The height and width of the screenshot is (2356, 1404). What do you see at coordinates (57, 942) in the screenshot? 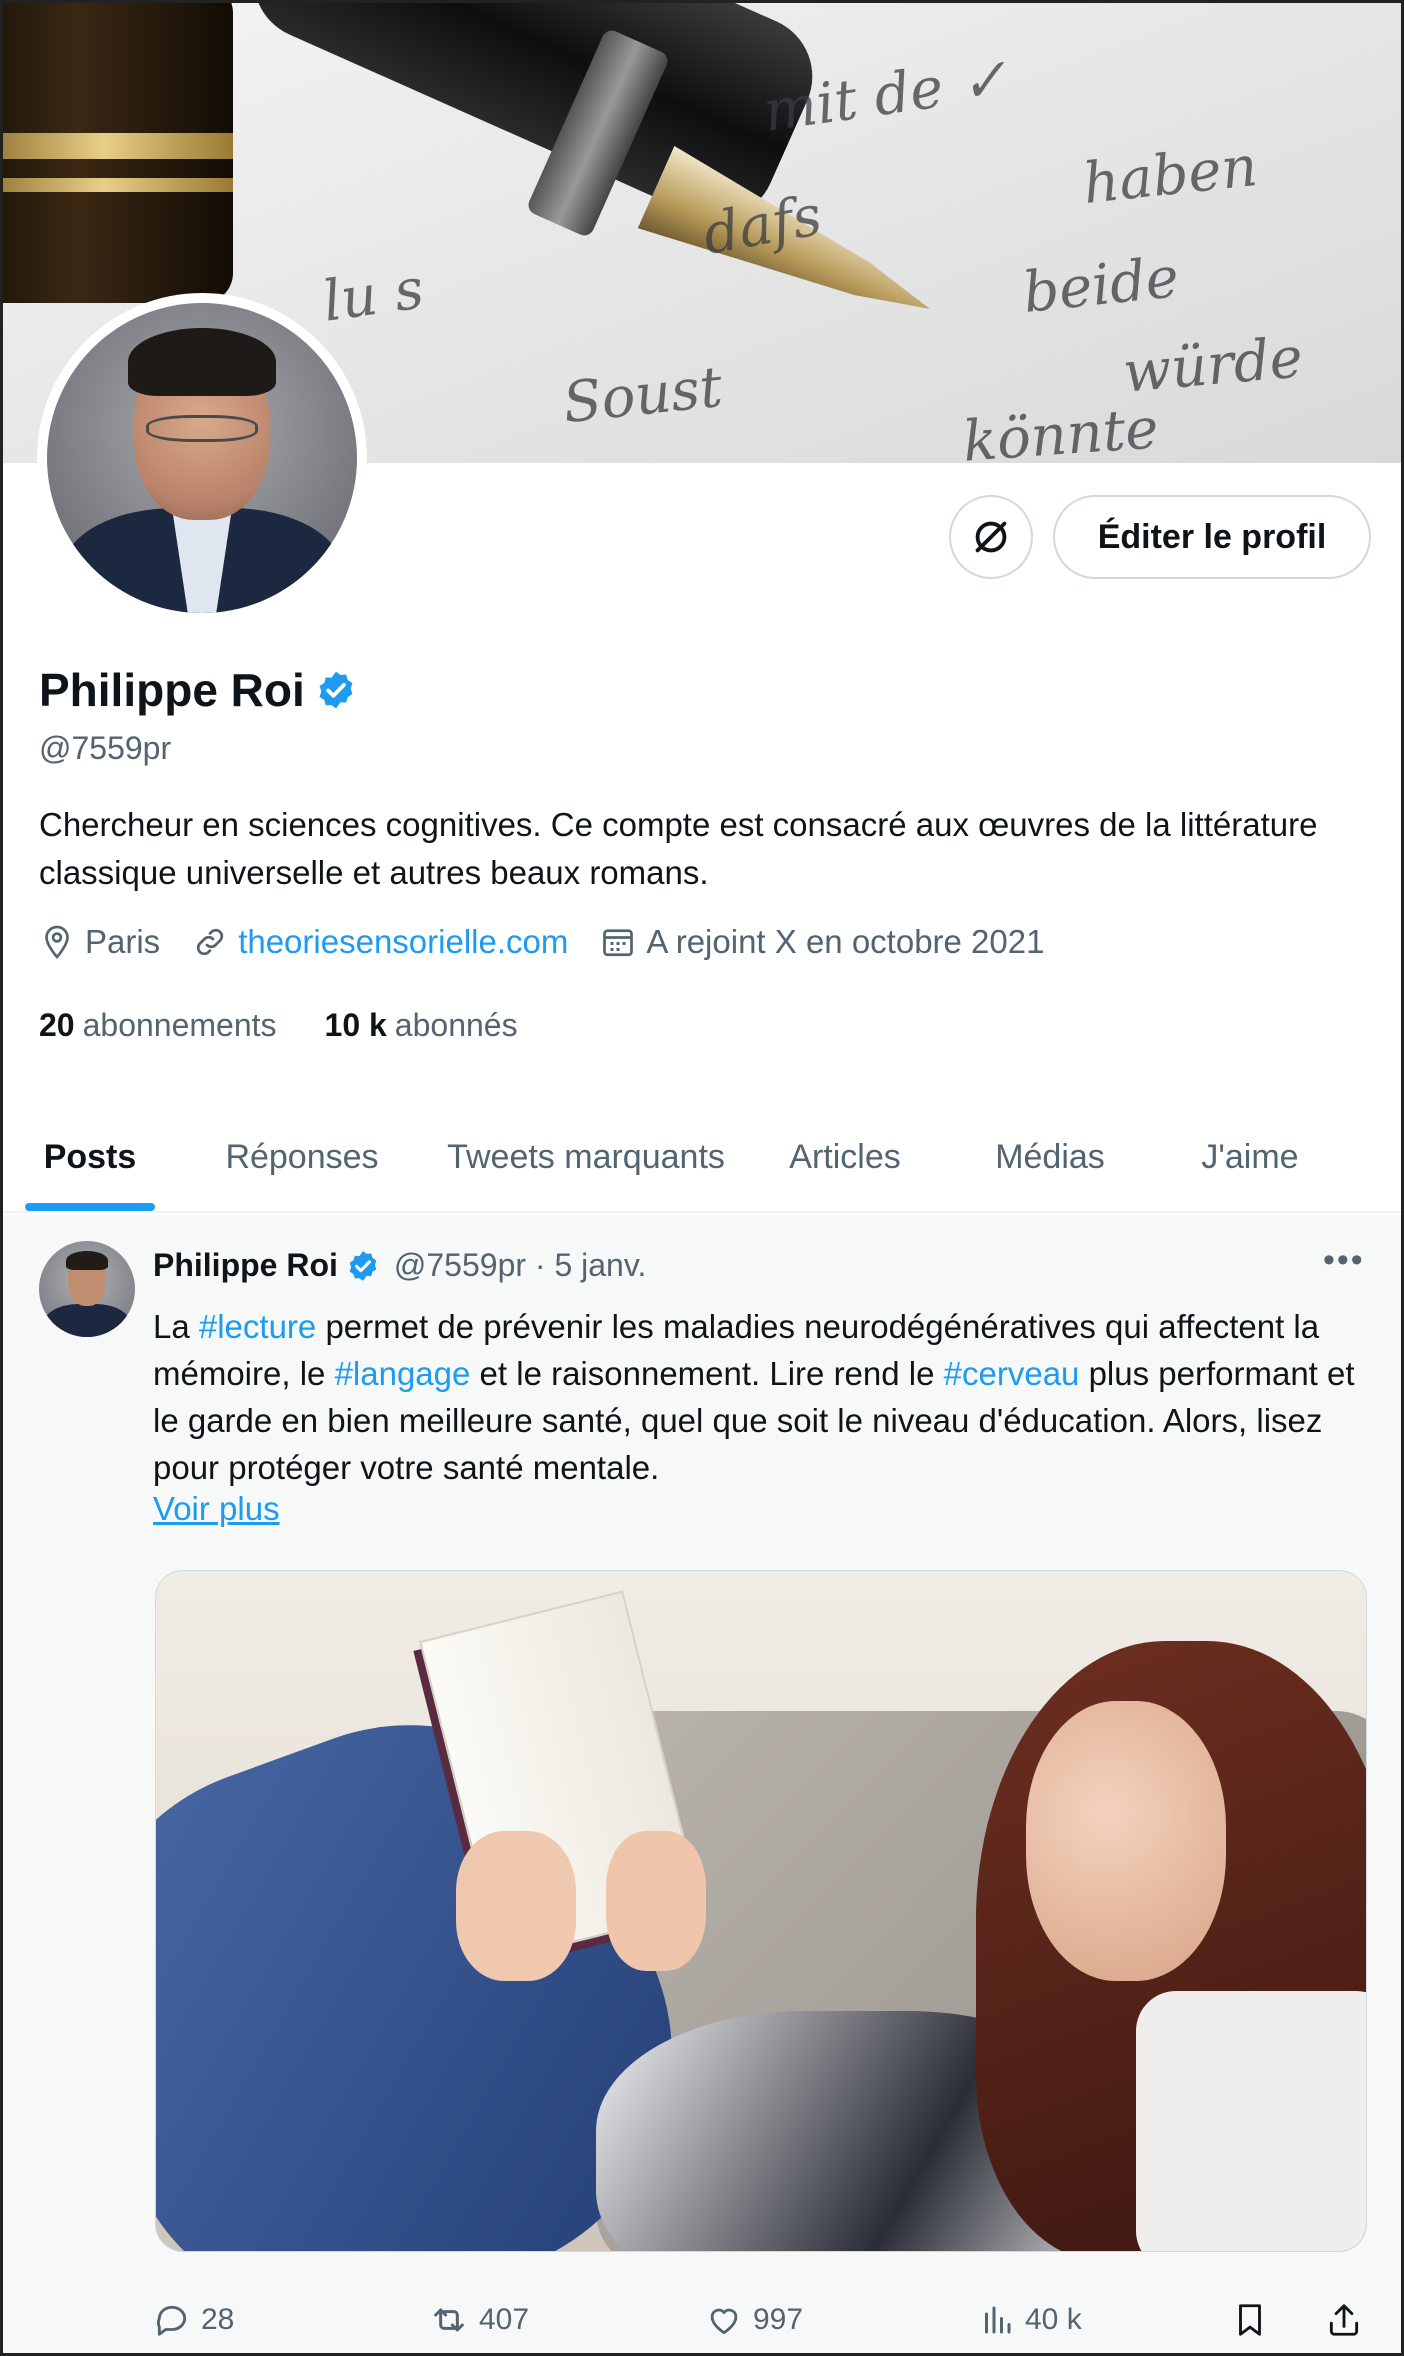
I see `location-pin-icon` at bounding box center [57, 942].